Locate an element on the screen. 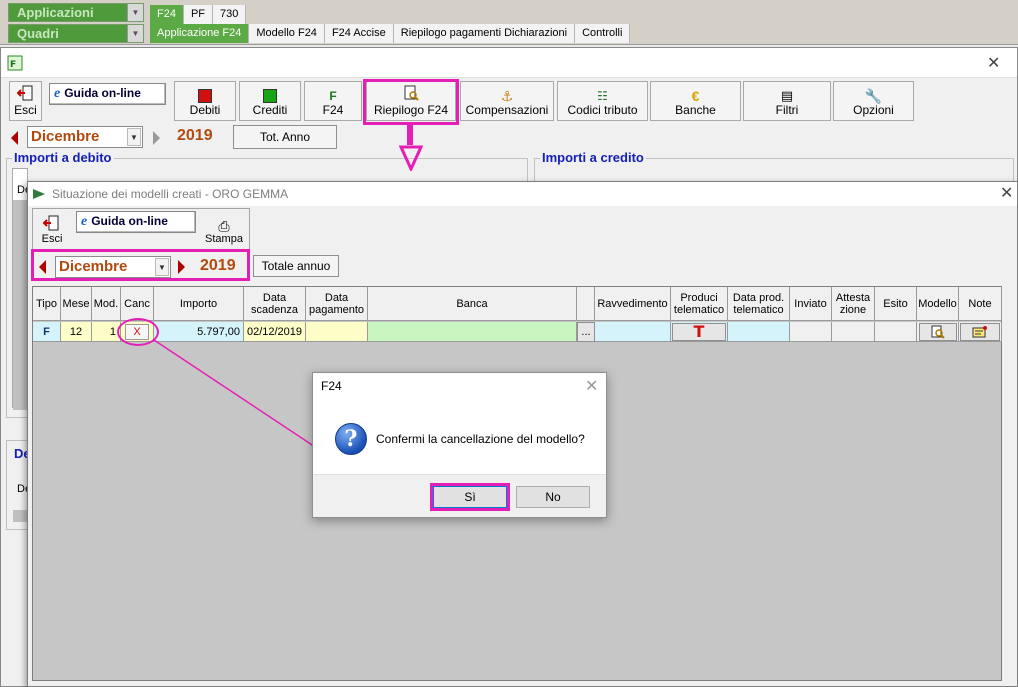 Image resolution: width=1018 pixels, height=687 pixels. prev-month-arrow is located at coordinates (15, 138).